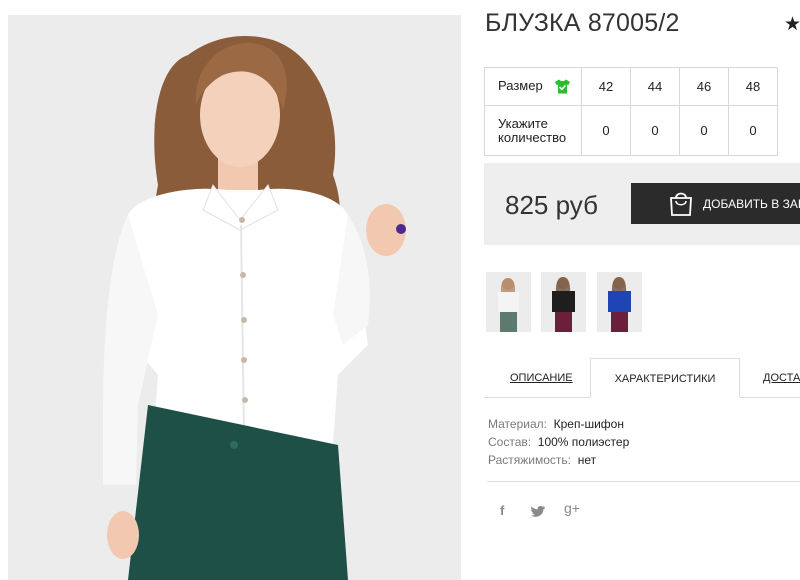 This screenshot has height=580, width=800. I want to click on size-46: 46, so click(704, 86).